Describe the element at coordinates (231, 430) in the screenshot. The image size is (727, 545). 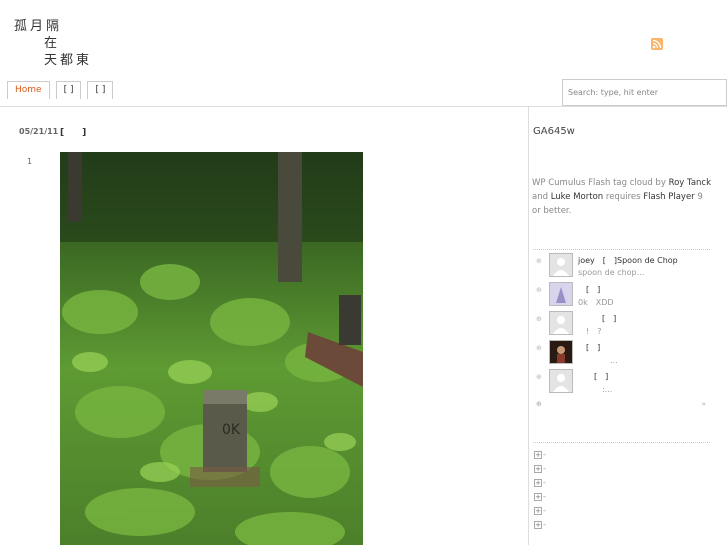
I see `svg-text: 0K` at that location.